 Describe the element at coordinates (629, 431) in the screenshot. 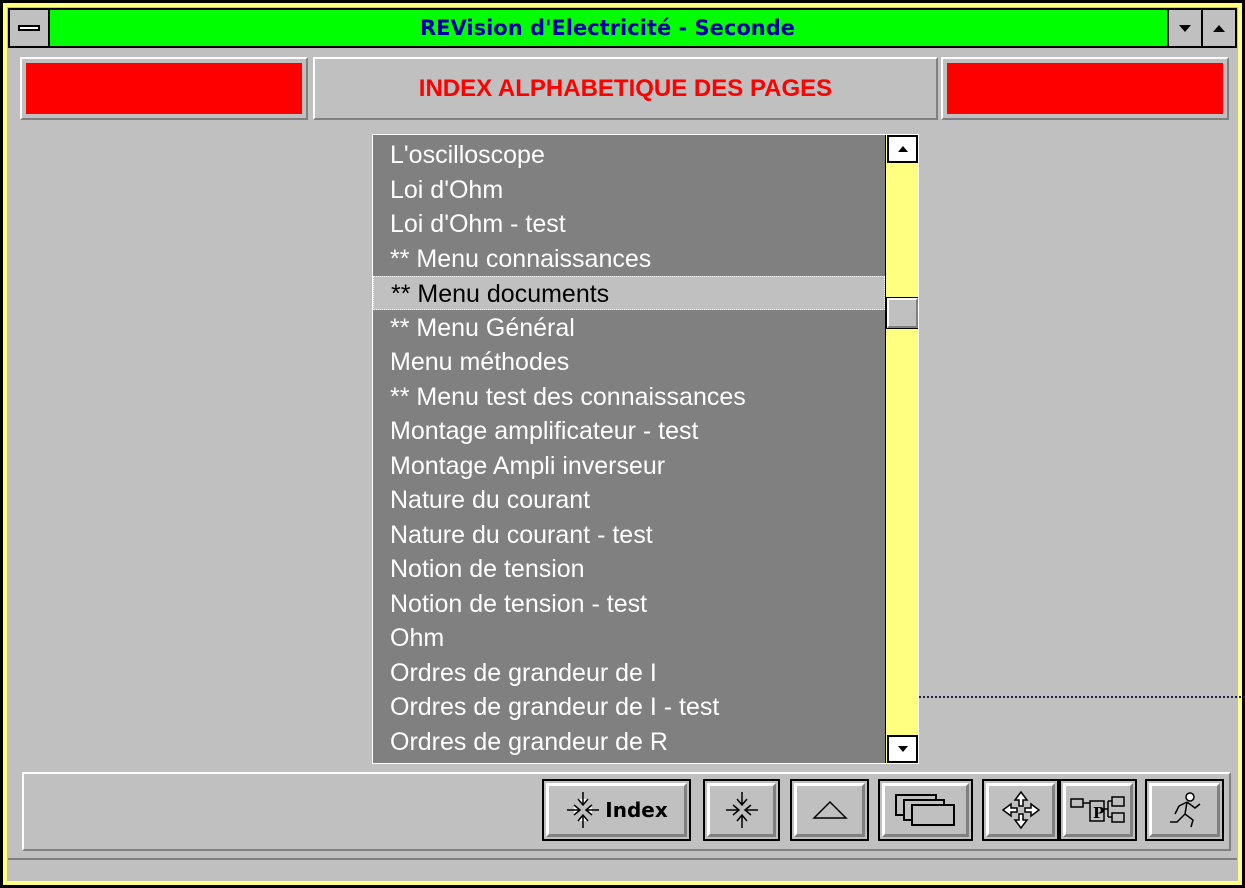

I see `list-item: Montage amplificateur - test` at that location.